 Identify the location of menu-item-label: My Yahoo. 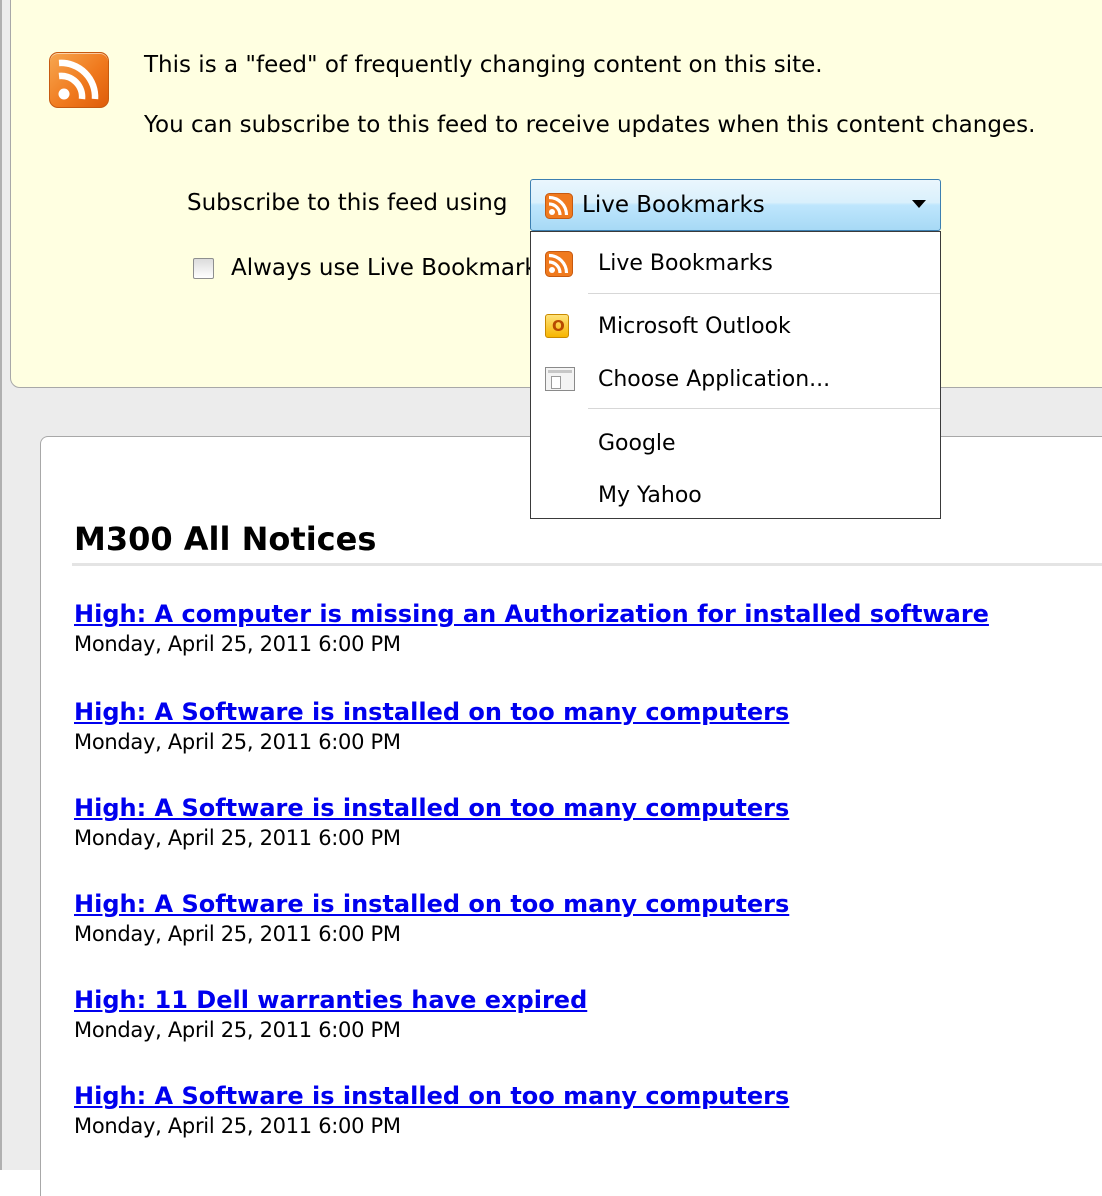
(650, 495).